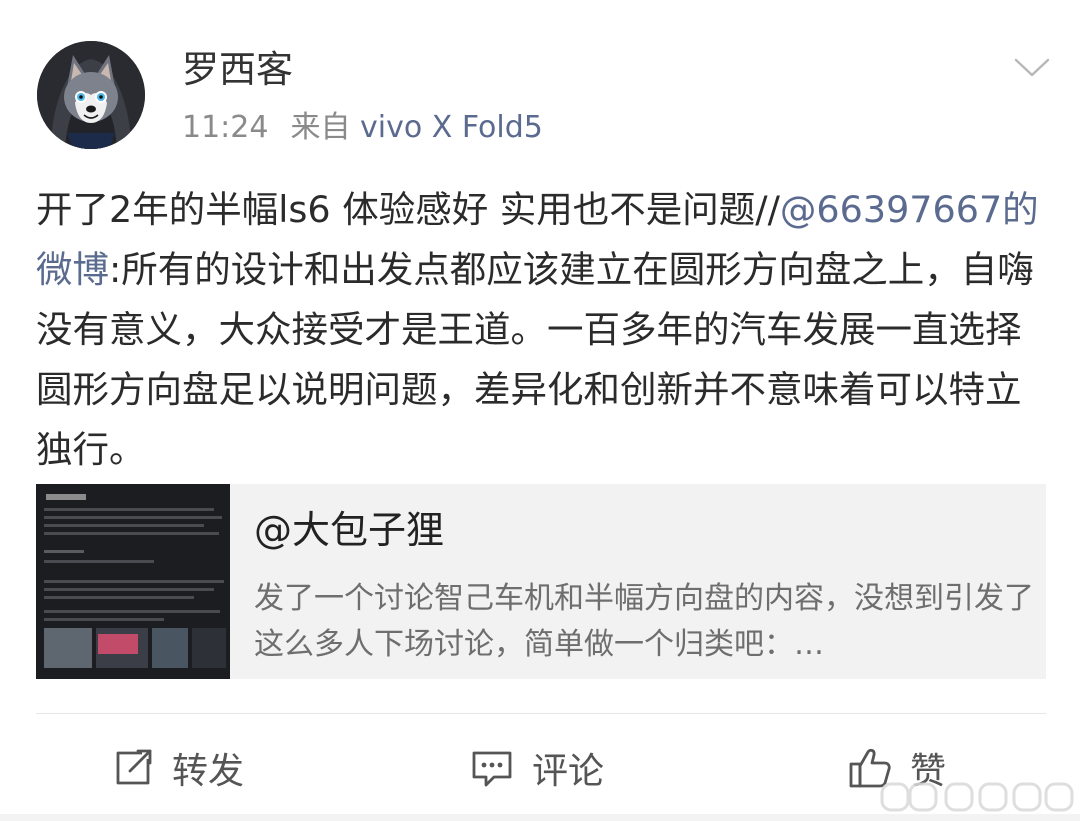 The width and height of the screenshot is (1080, 821). I want to click on comment-bubble-icon, so click(492, 768).